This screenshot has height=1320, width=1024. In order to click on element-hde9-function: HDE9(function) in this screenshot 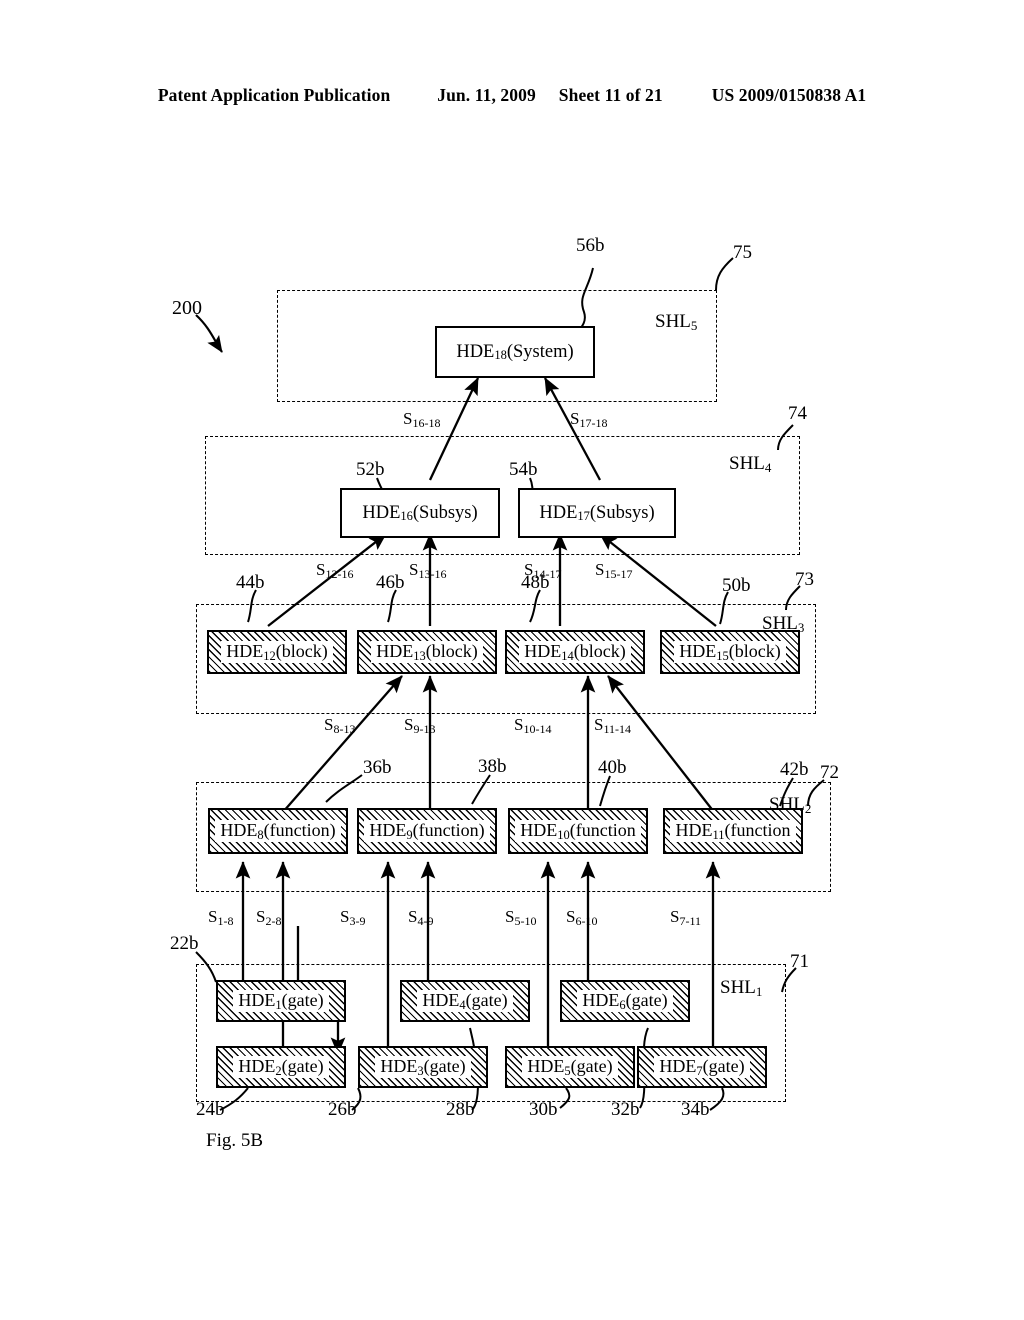, I will do `click(427, 831)`.